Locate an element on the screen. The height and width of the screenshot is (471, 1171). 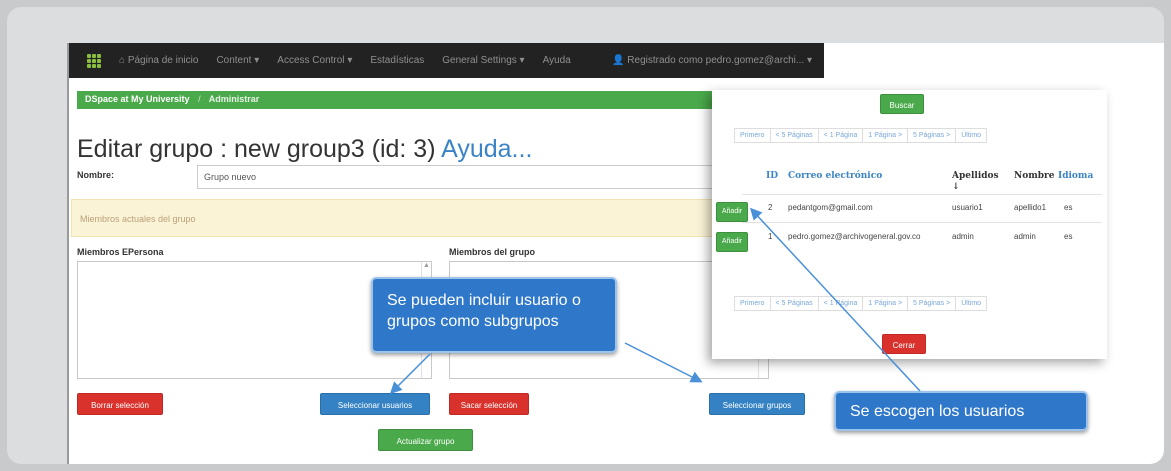
cell-id: 1 is located at coordinates (770, 236).